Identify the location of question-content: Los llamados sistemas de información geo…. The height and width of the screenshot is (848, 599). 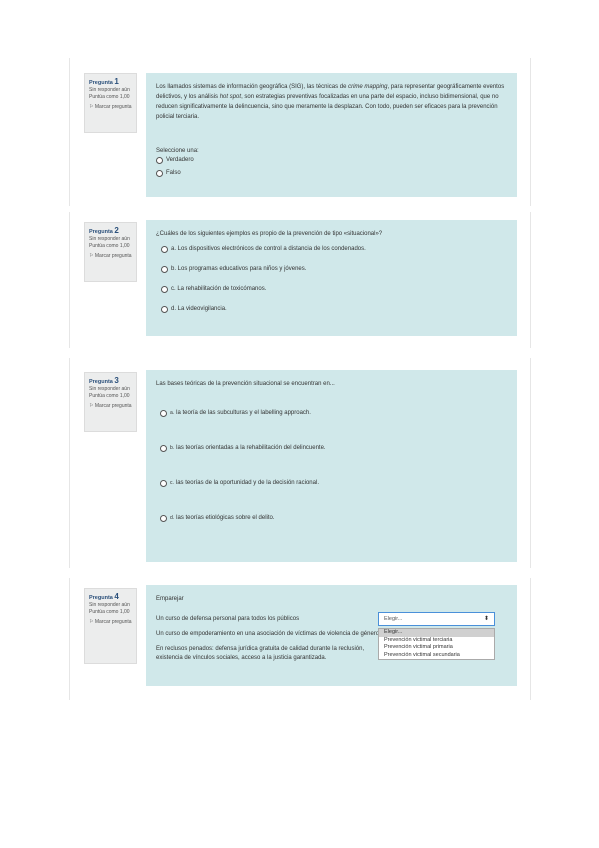
(331, 135).